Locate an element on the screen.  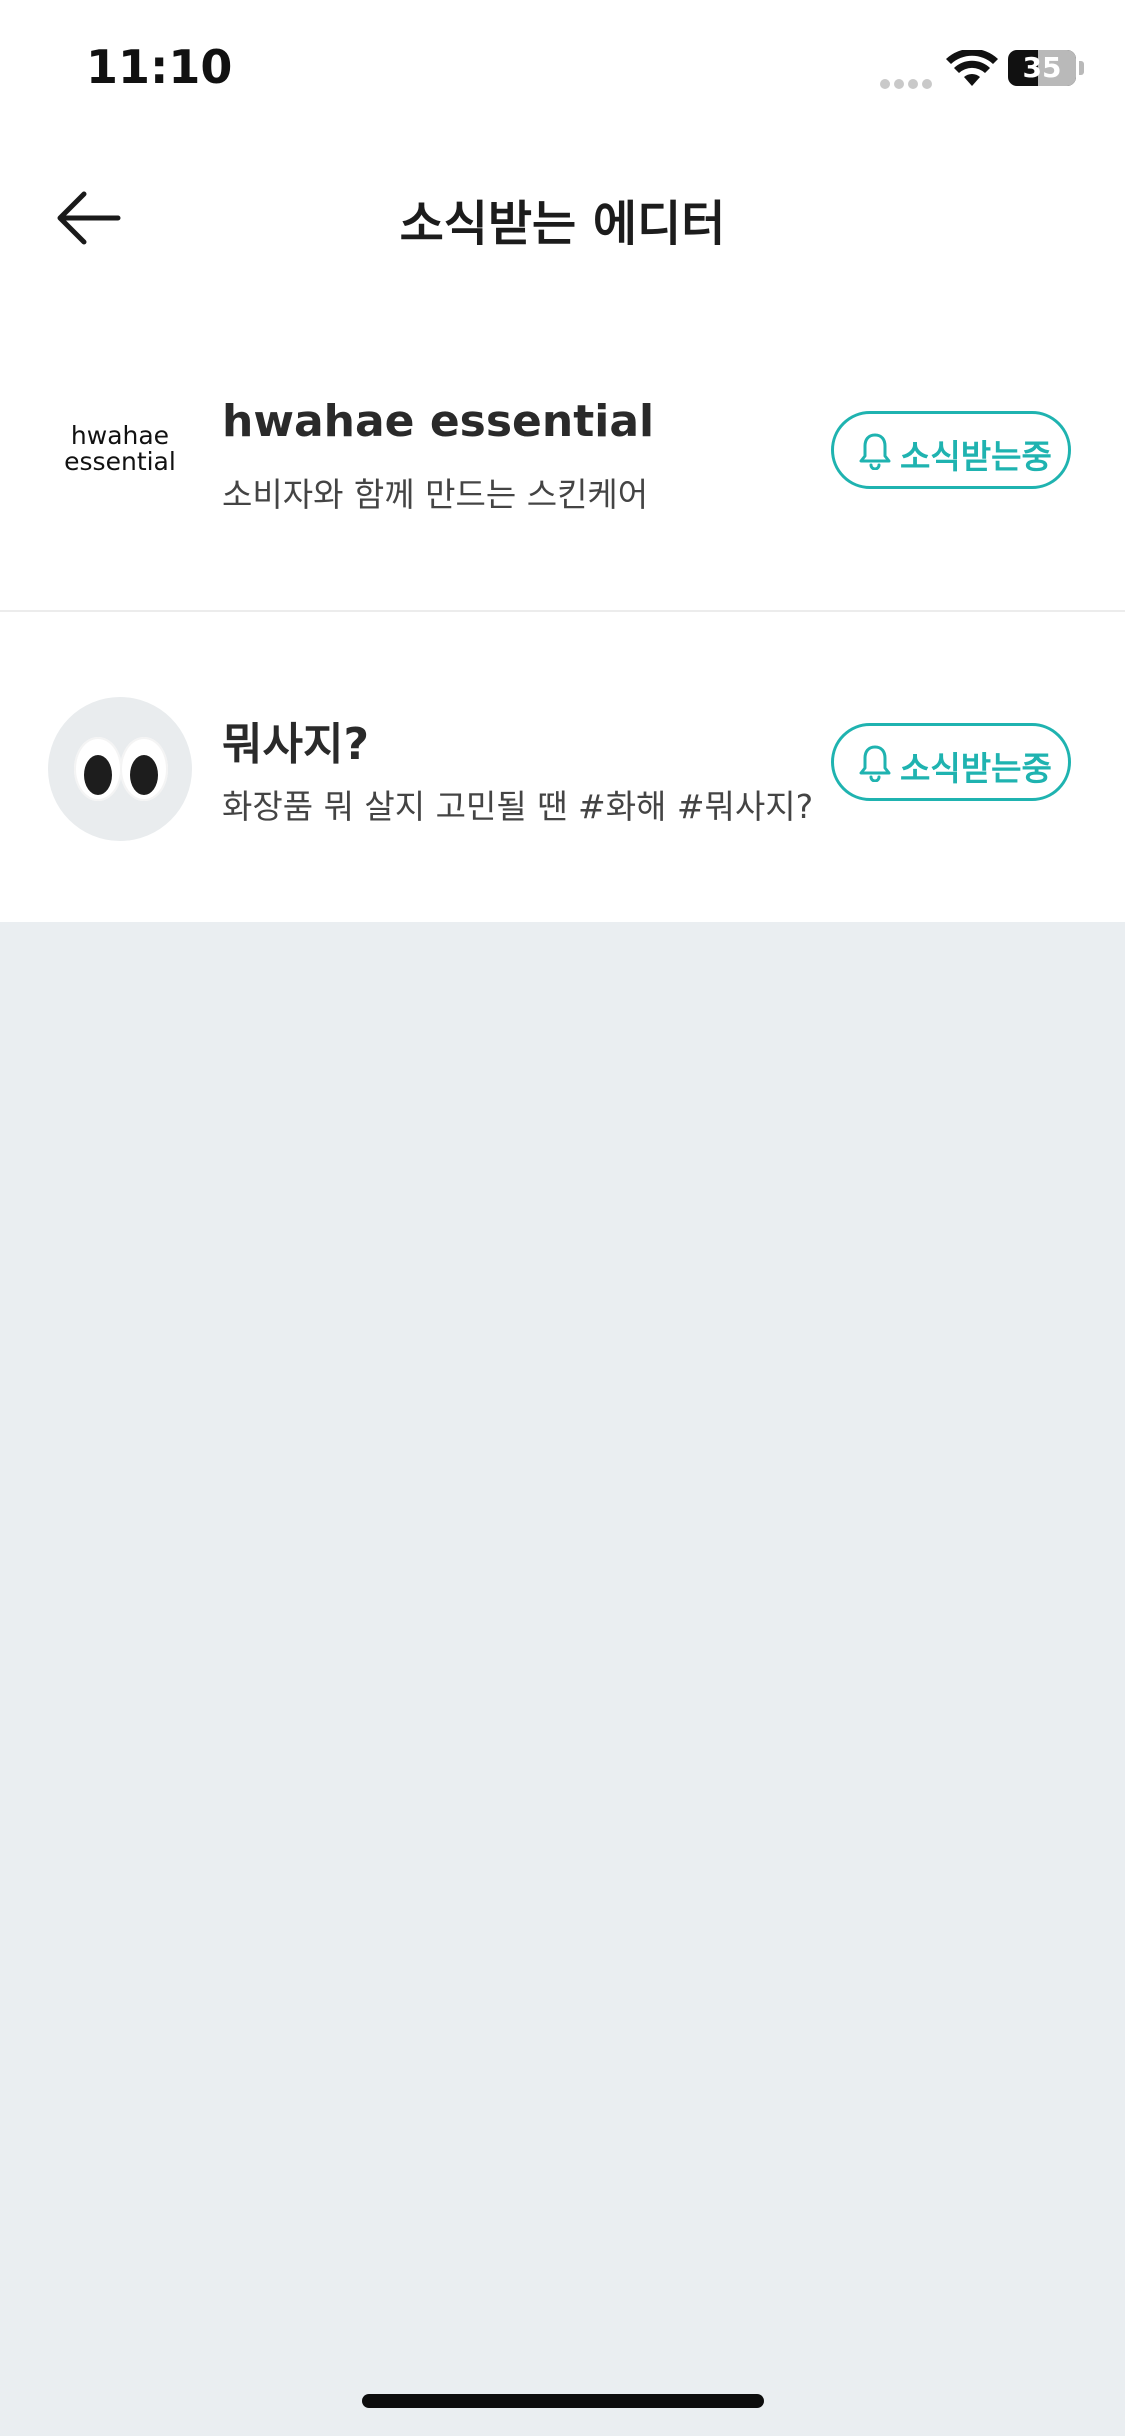
hwahae-essential-logo: hwahae essential is located at coordinates (120, 449).